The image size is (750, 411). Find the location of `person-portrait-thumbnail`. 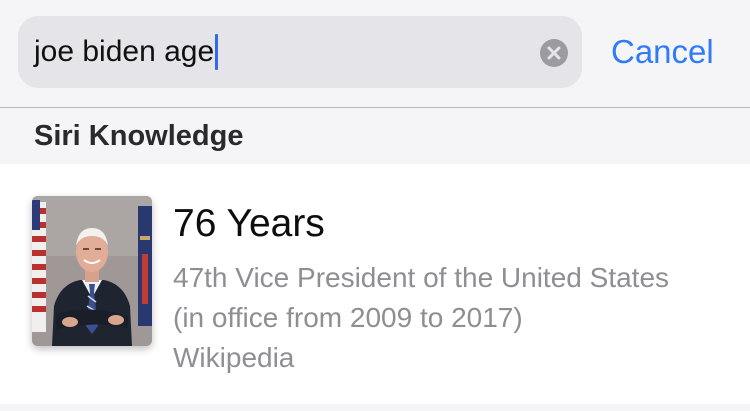

person-portrait-thumbnail is located at coordinates (92, 271).